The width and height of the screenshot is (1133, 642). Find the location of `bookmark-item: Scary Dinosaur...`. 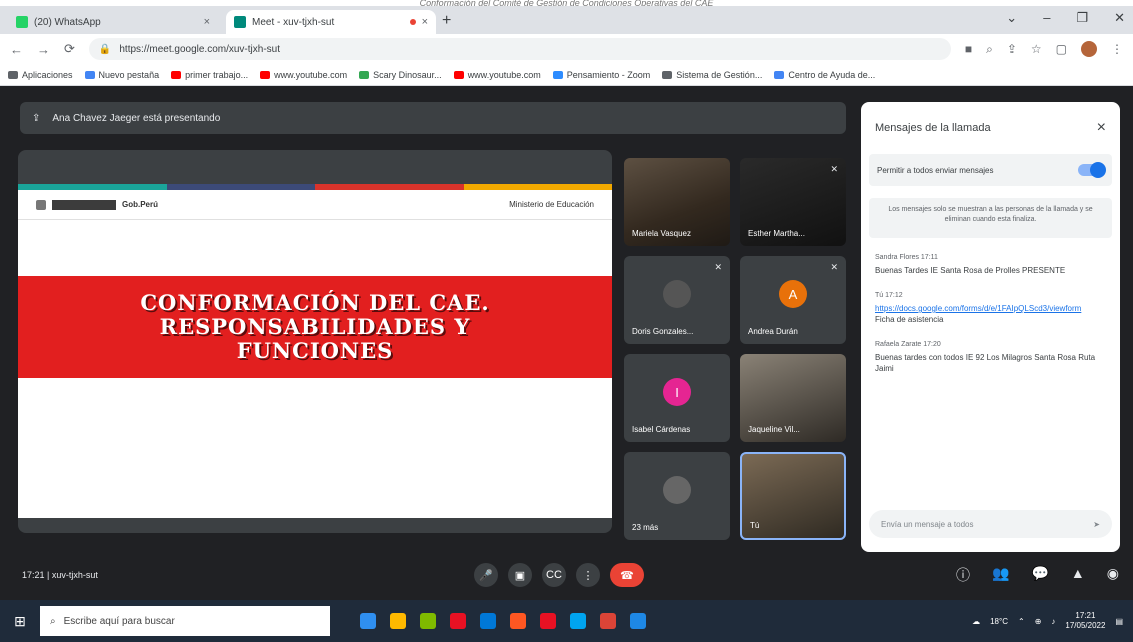

bookmark-item: Scary Dinosaur... is located at coordinates (400, 75).